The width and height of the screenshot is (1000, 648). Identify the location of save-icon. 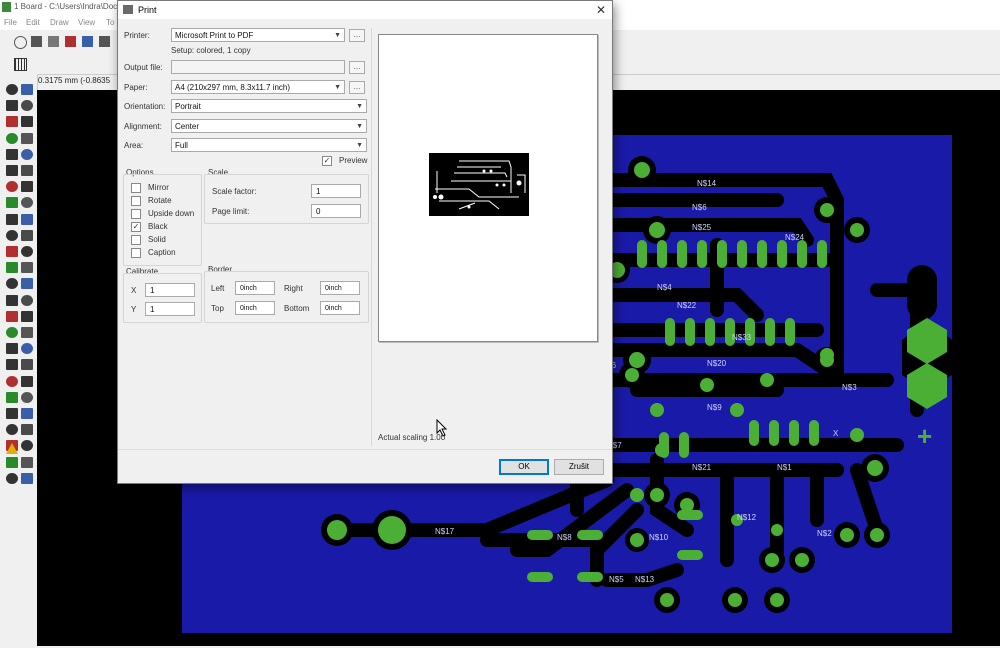
(36, 41).